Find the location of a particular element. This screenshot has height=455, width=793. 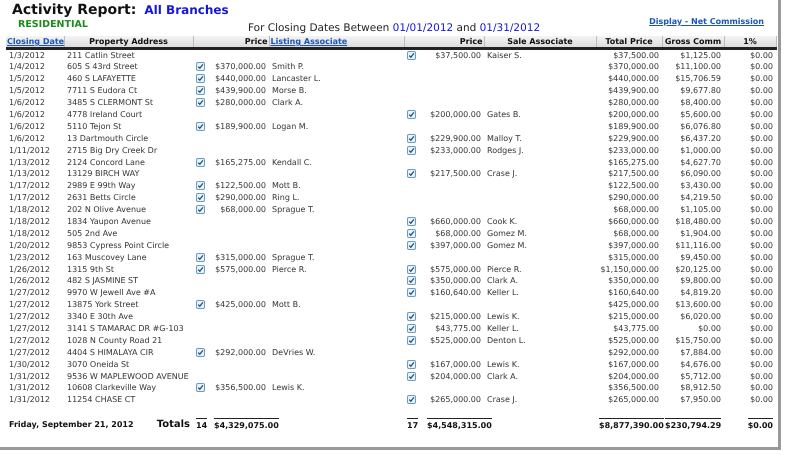

table-cell-text: 1/13/2012 is located at coordinates (30, 174).